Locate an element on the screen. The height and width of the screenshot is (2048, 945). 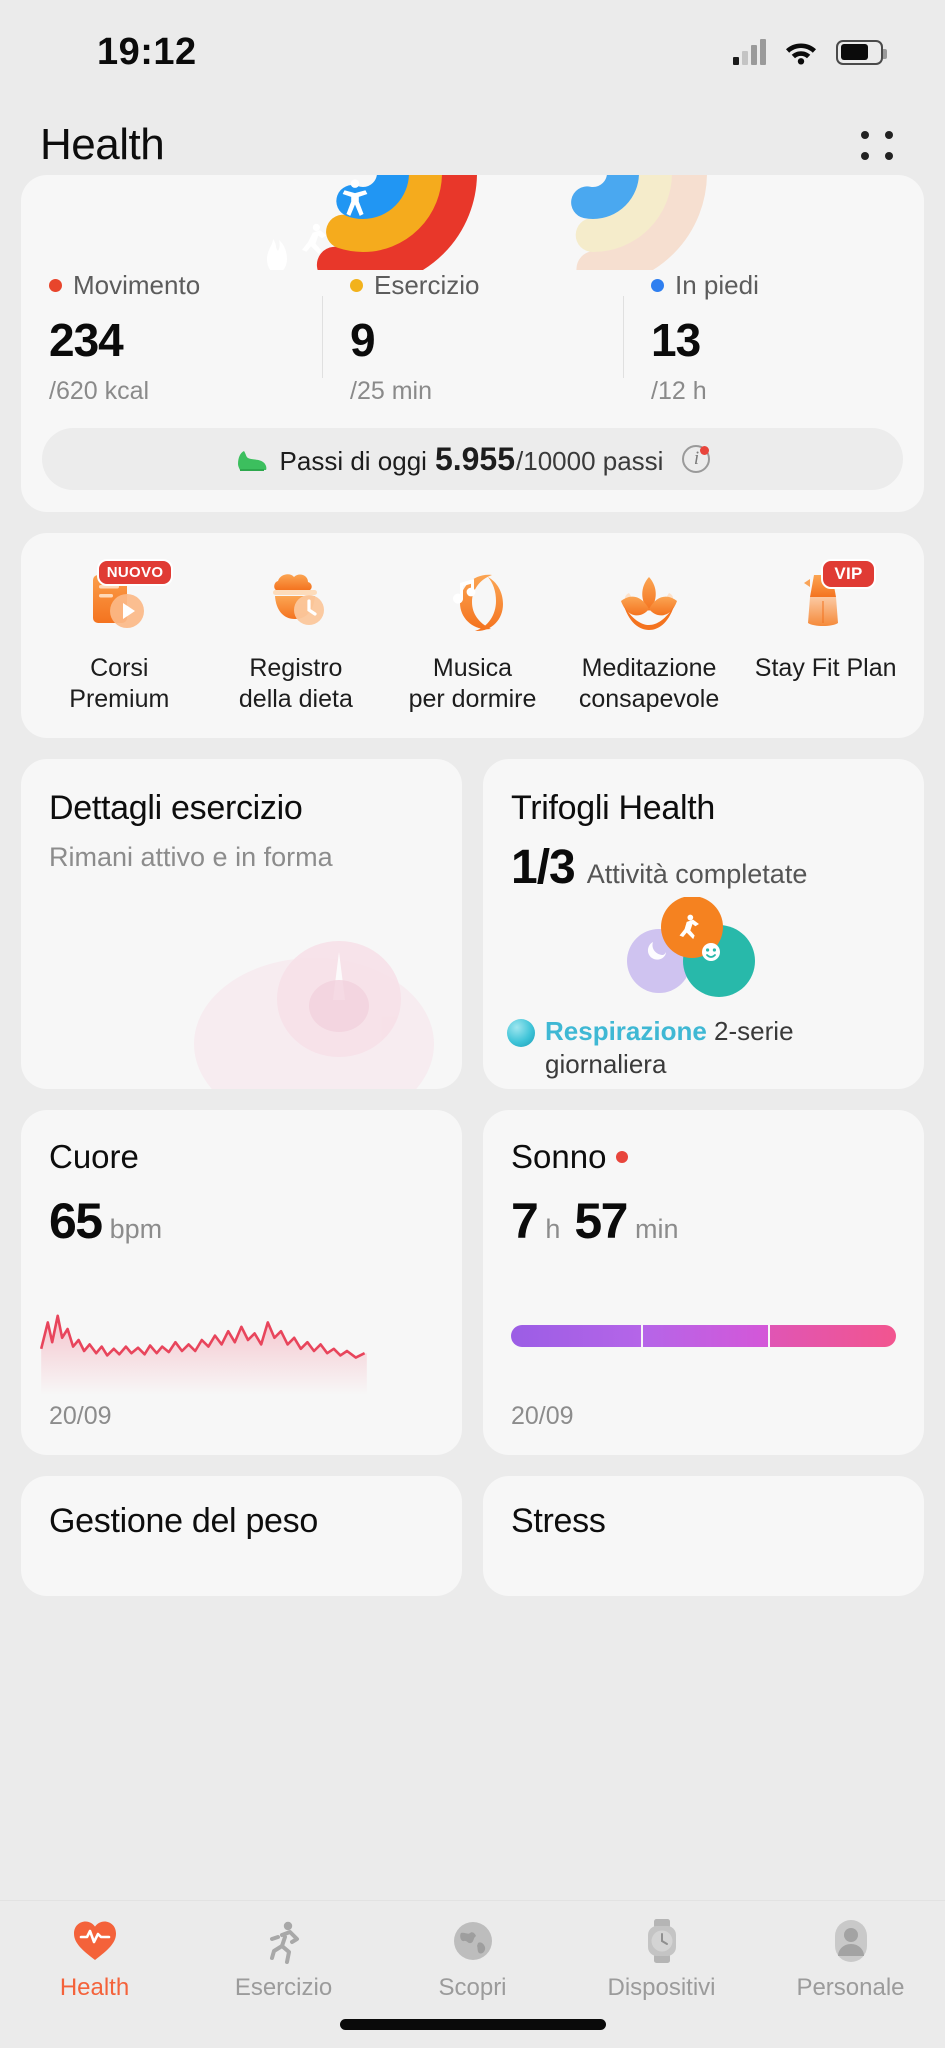
watch-icon is located at coordinates (662, 1941).